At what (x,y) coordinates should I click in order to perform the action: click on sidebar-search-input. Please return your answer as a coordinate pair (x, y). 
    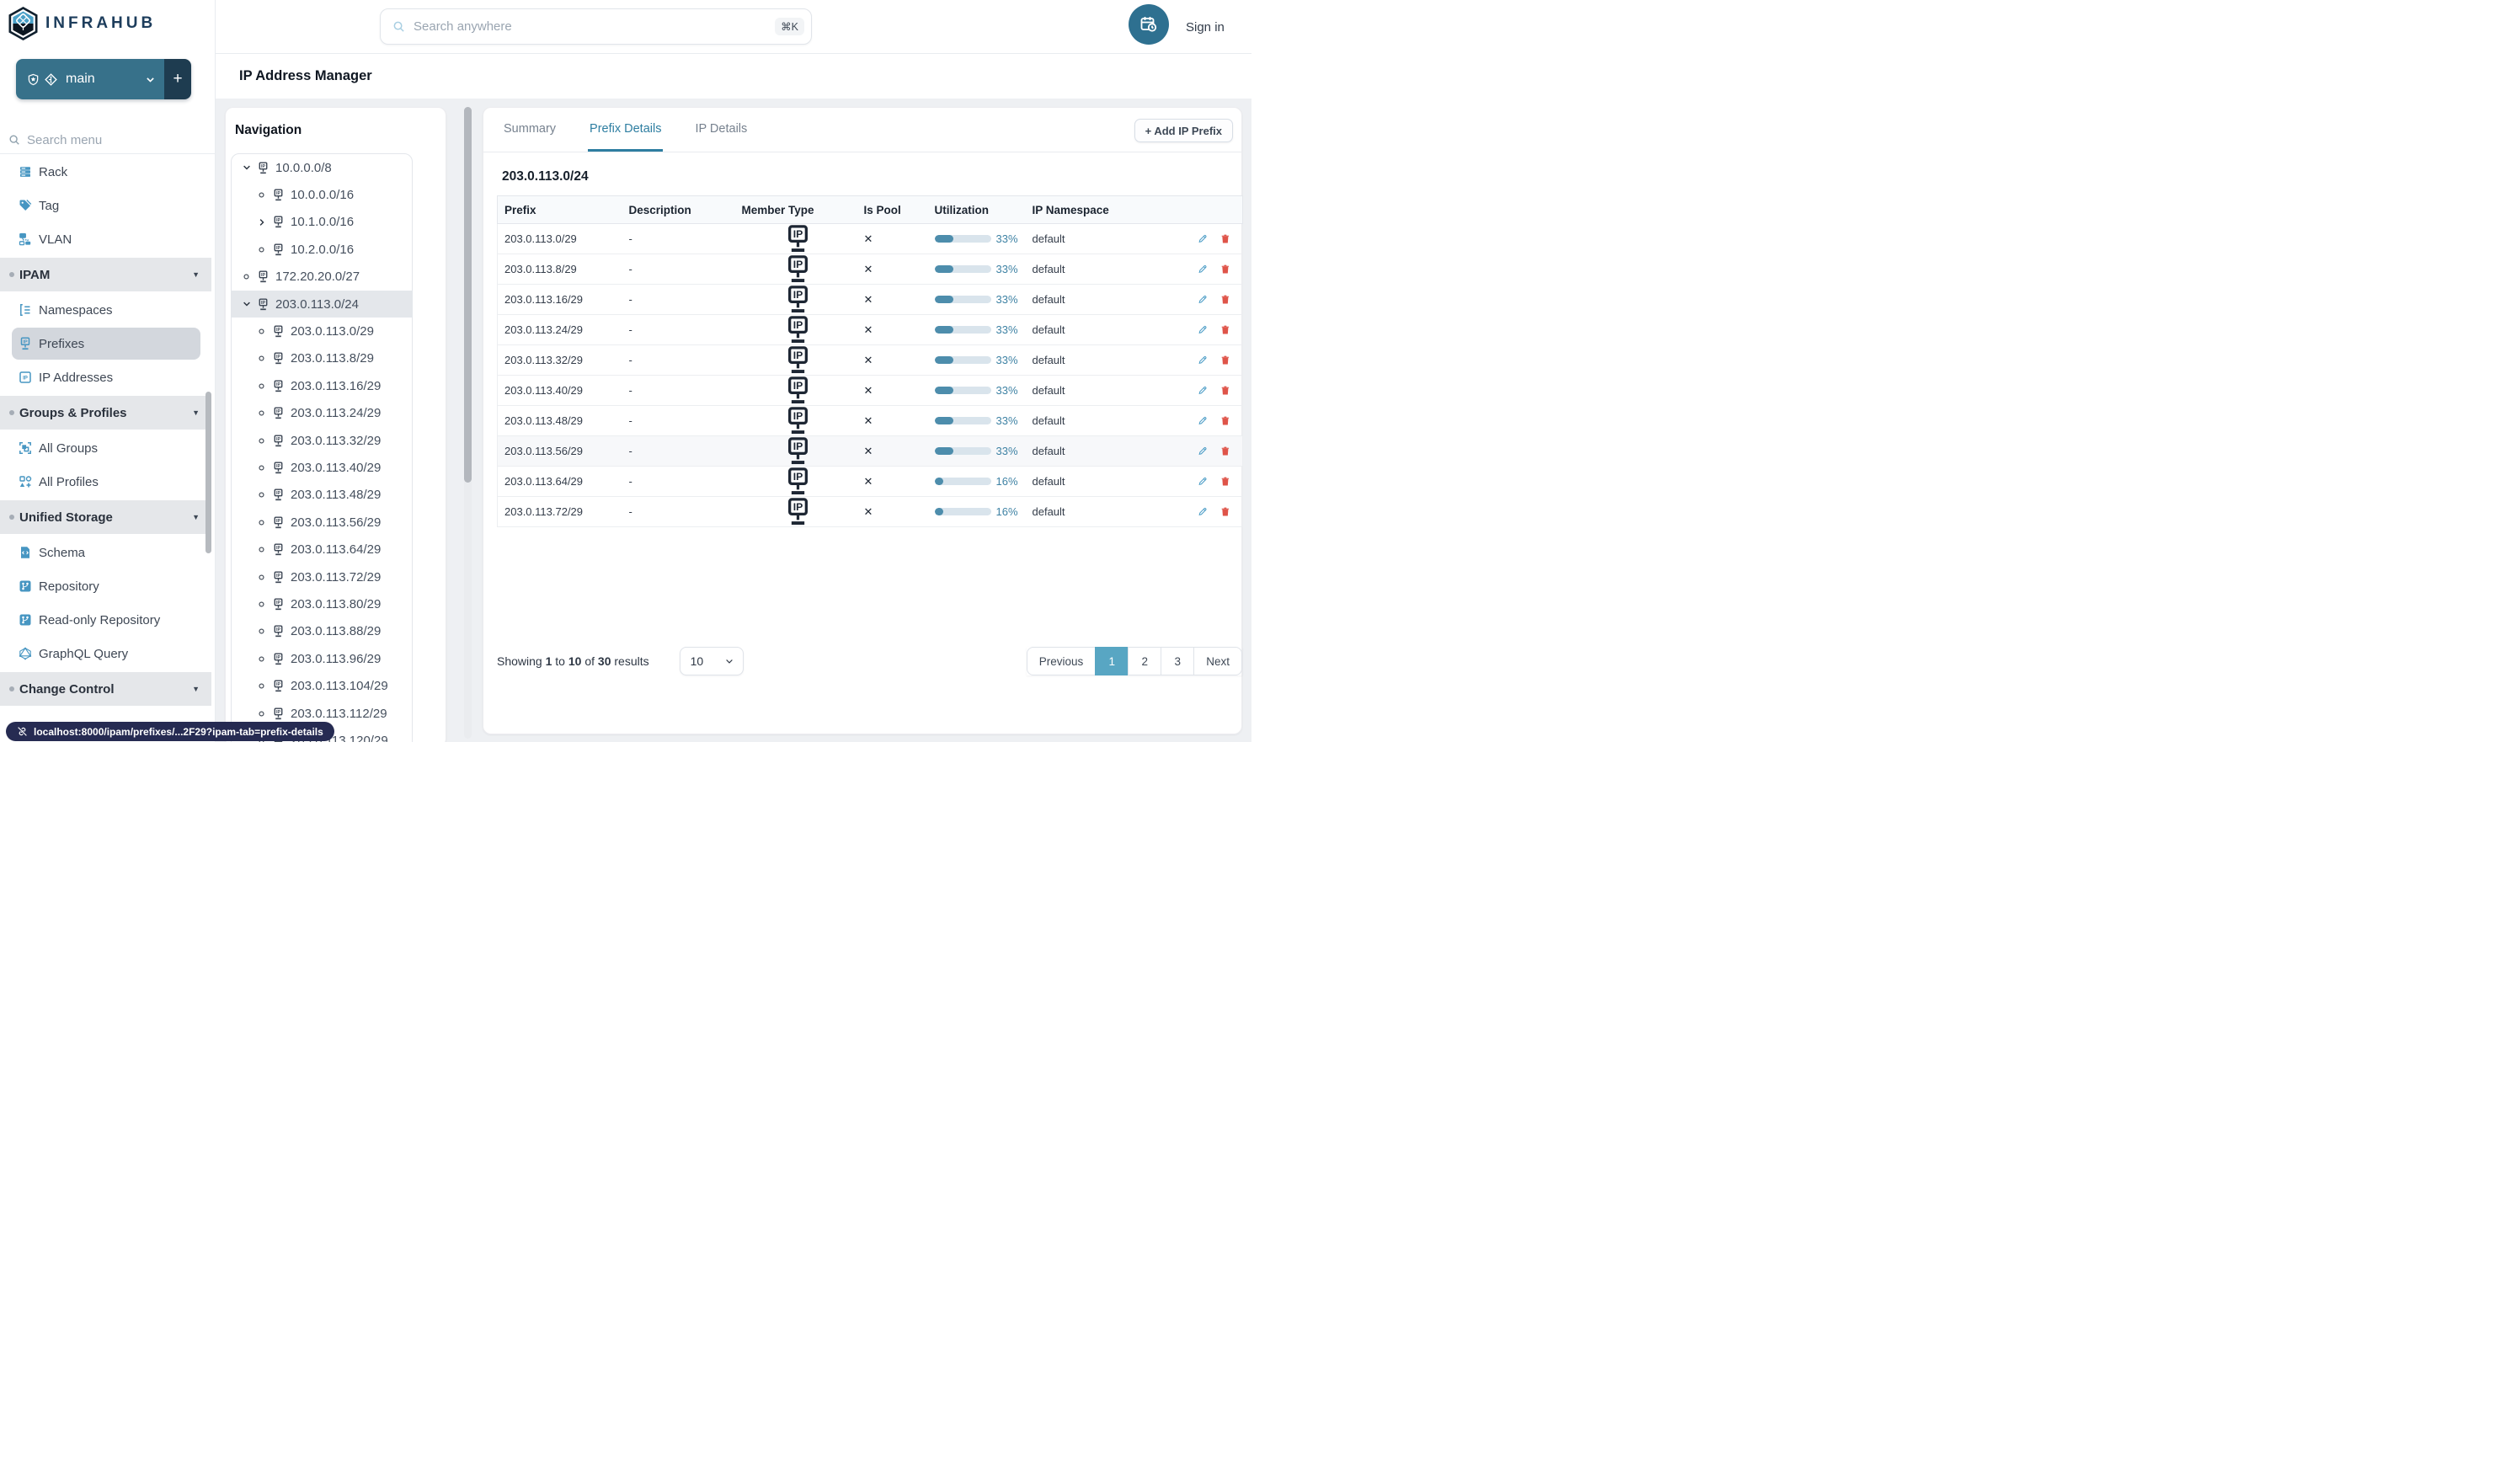
    Looking at the image, I should click on (103, 139).